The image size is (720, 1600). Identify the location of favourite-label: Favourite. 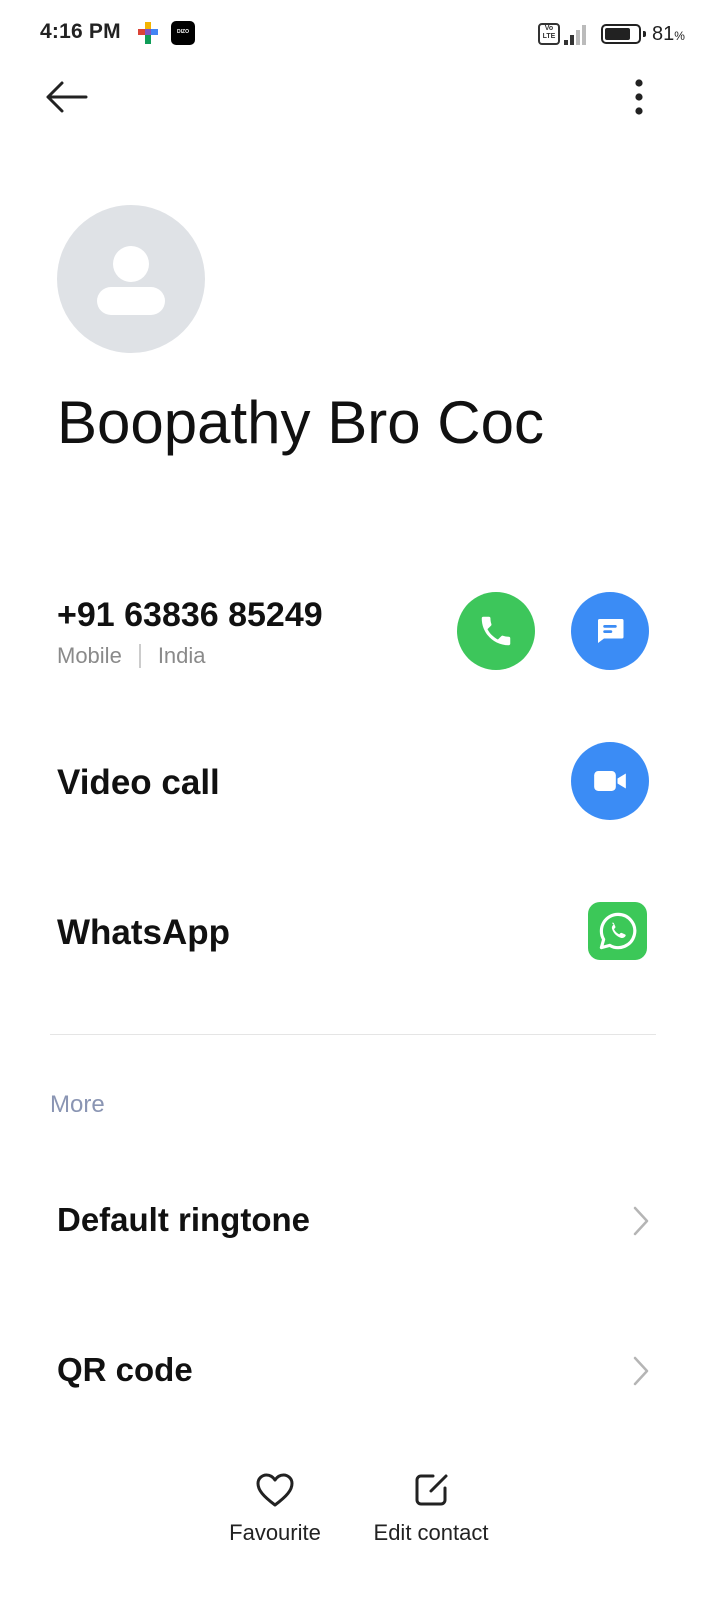
(275, 1532).